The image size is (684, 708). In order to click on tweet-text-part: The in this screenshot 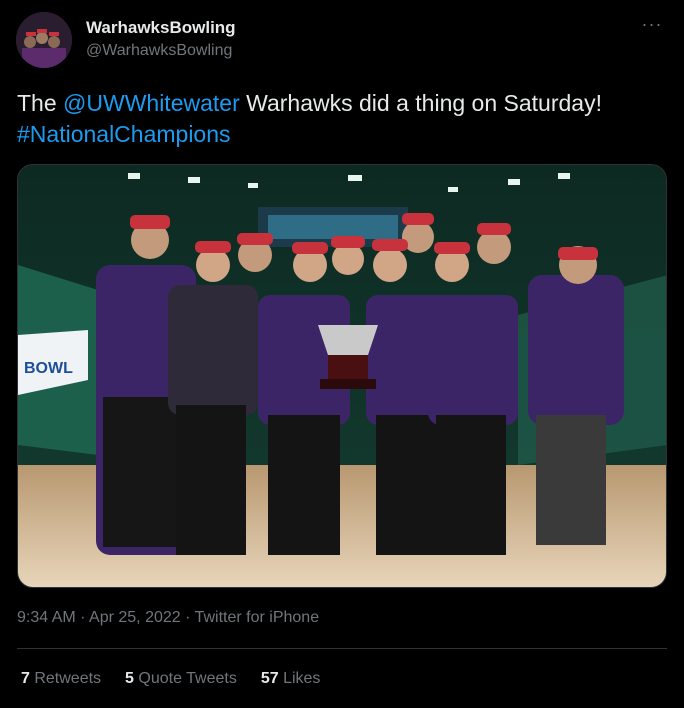, I will do `click(40, 103)`.